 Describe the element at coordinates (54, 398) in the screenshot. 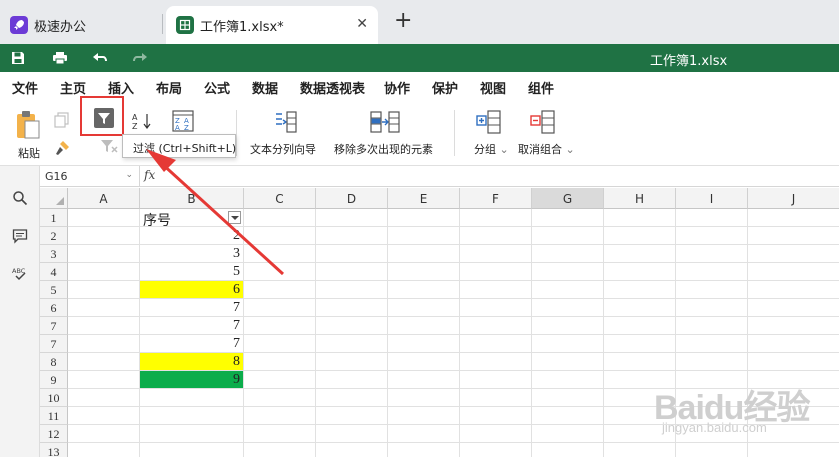

I see `row-header: 10` at that location.